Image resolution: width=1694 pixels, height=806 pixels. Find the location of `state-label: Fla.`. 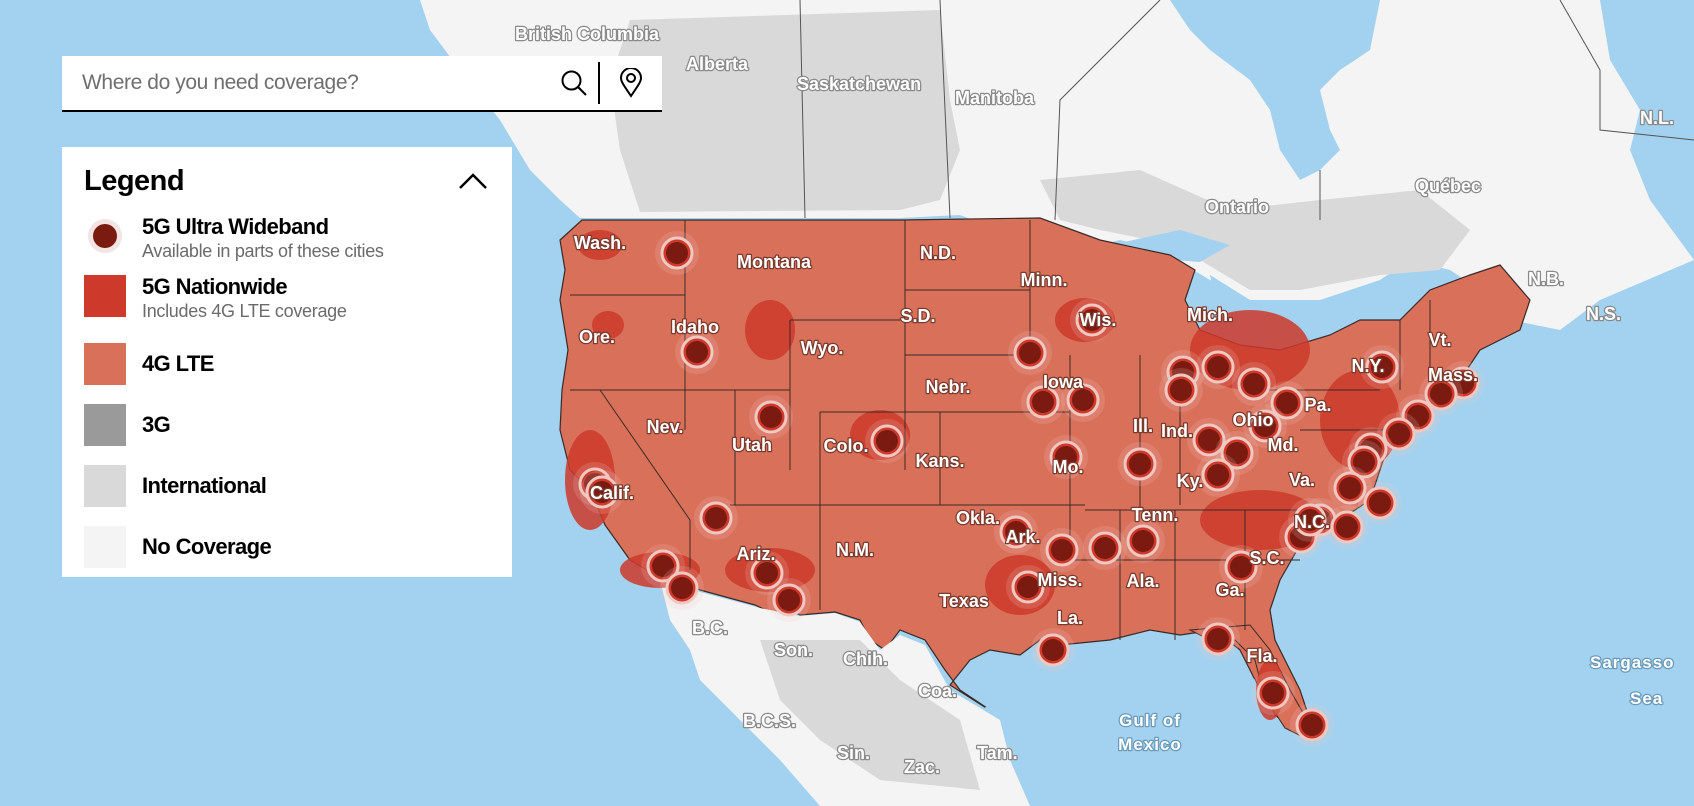

state-label: Fla. is located at coordinates (1261, 656).